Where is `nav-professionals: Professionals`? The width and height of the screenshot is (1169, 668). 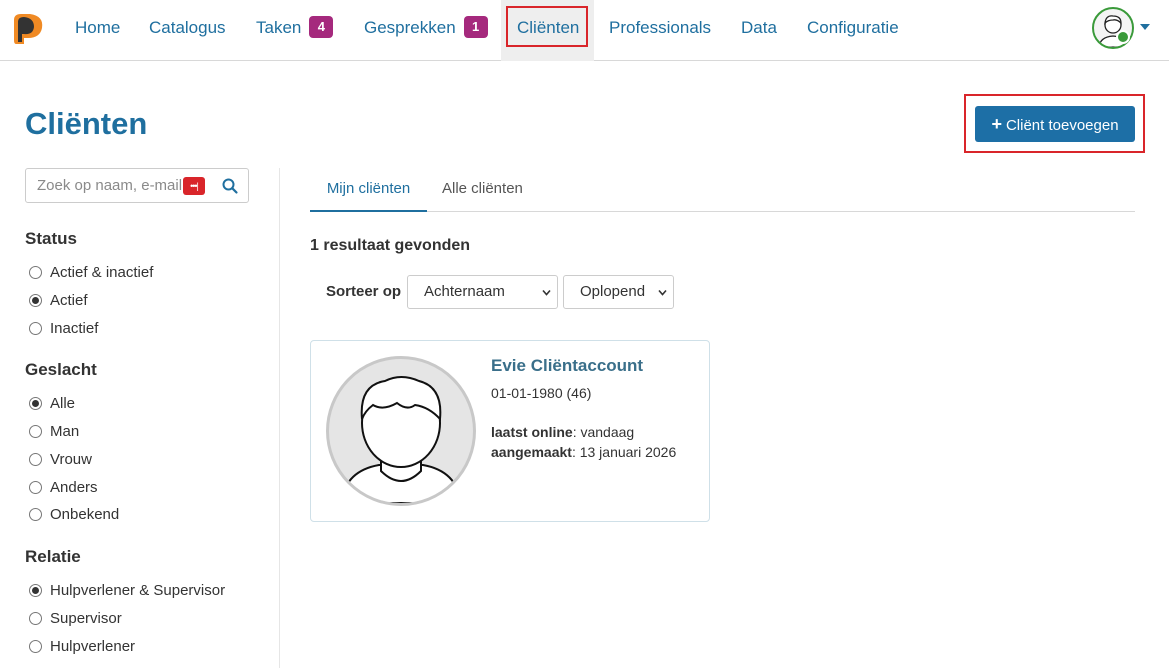
nav-professionals: Professionals is located at coordinates (660, 30).